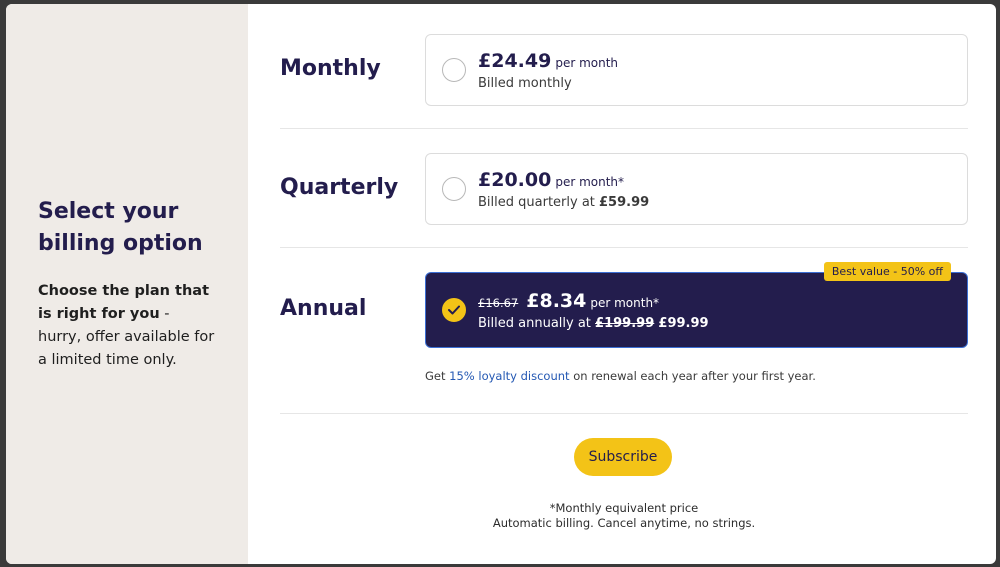 The width and height of the screenshot is (1000, 567). I want to click on plan-row-monthly: Monthly £24.49 per month Billed monthly, so click(624, 70).